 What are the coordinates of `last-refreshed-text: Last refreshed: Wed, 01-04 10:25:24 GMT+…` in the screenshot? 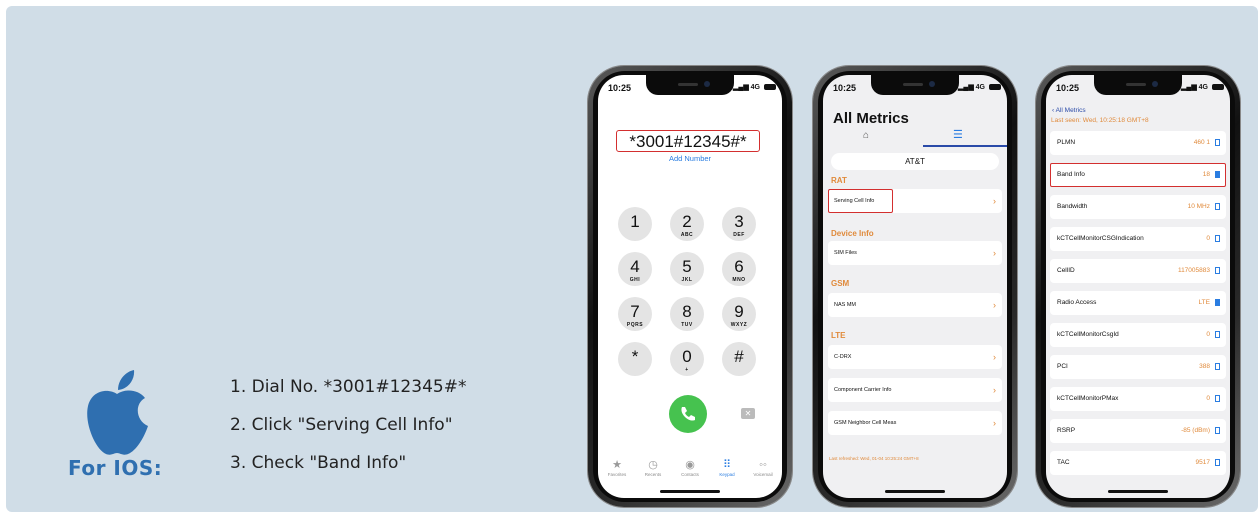 It's located at (874, 458).